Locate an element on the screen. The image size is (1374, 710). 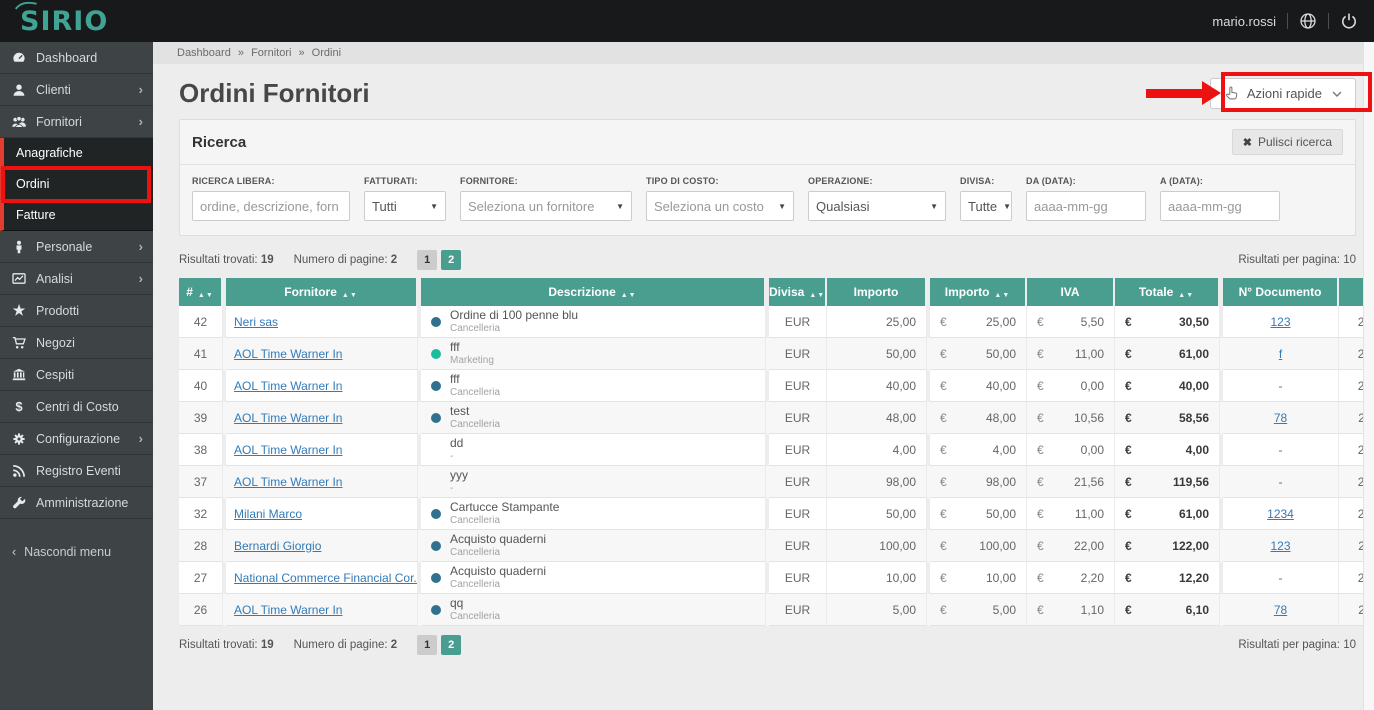
sidebar-item-fornitori: Fornitori › is located at coordinates (76, 122).